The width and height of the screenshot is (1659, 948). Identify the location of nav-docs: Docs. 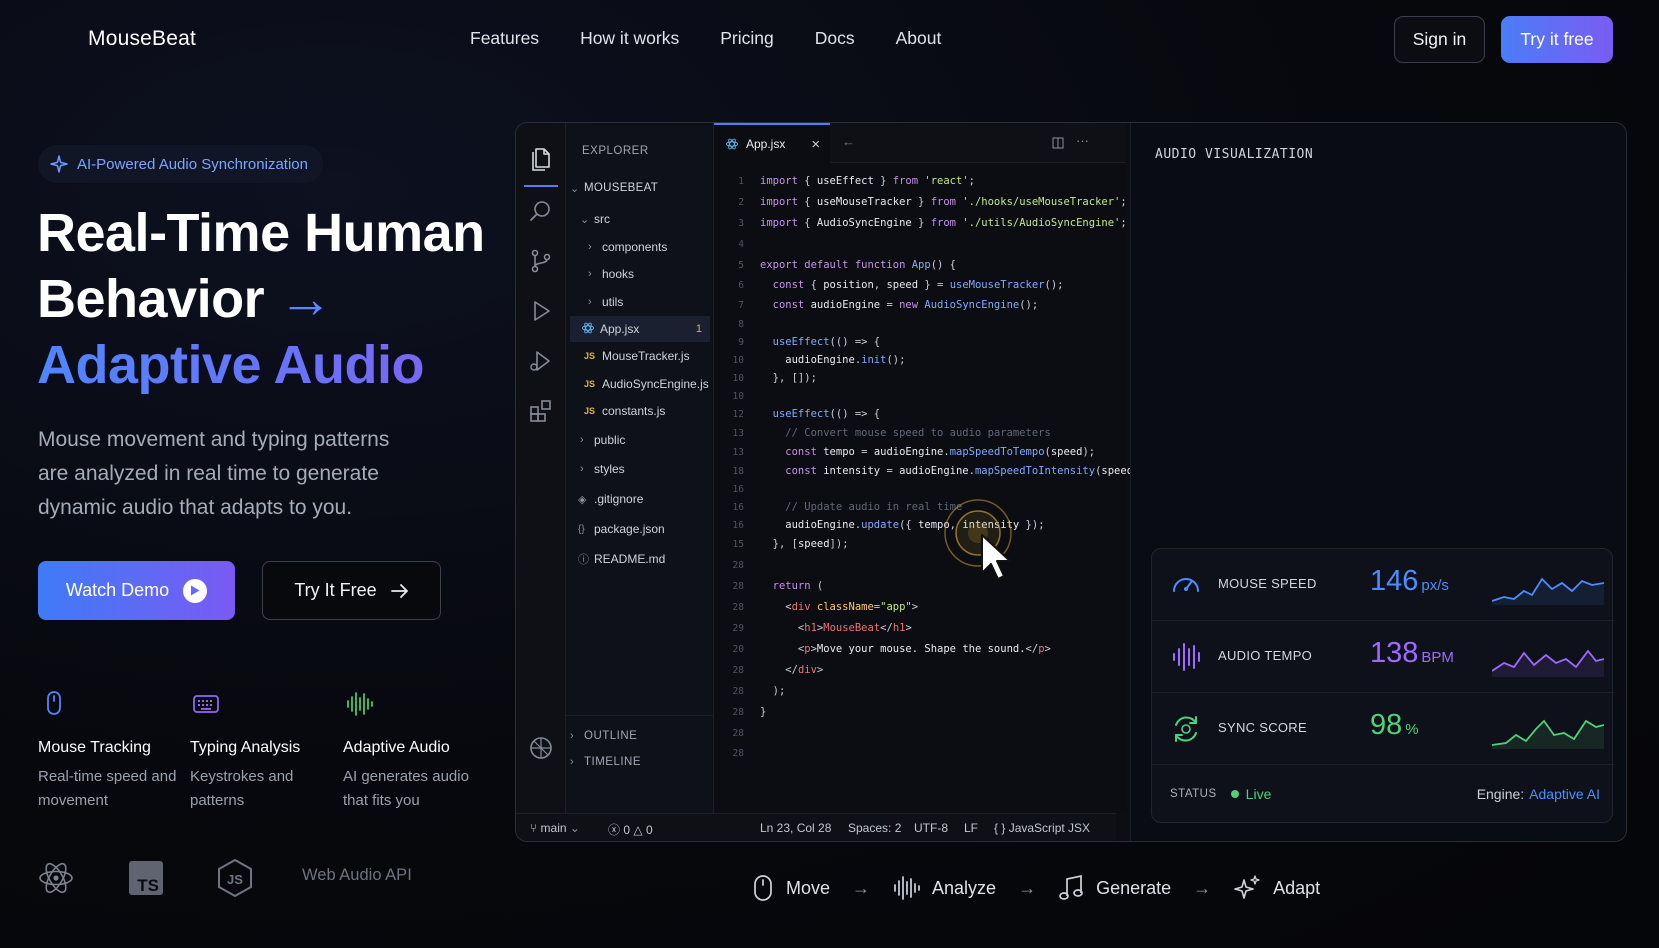
(835, 38).